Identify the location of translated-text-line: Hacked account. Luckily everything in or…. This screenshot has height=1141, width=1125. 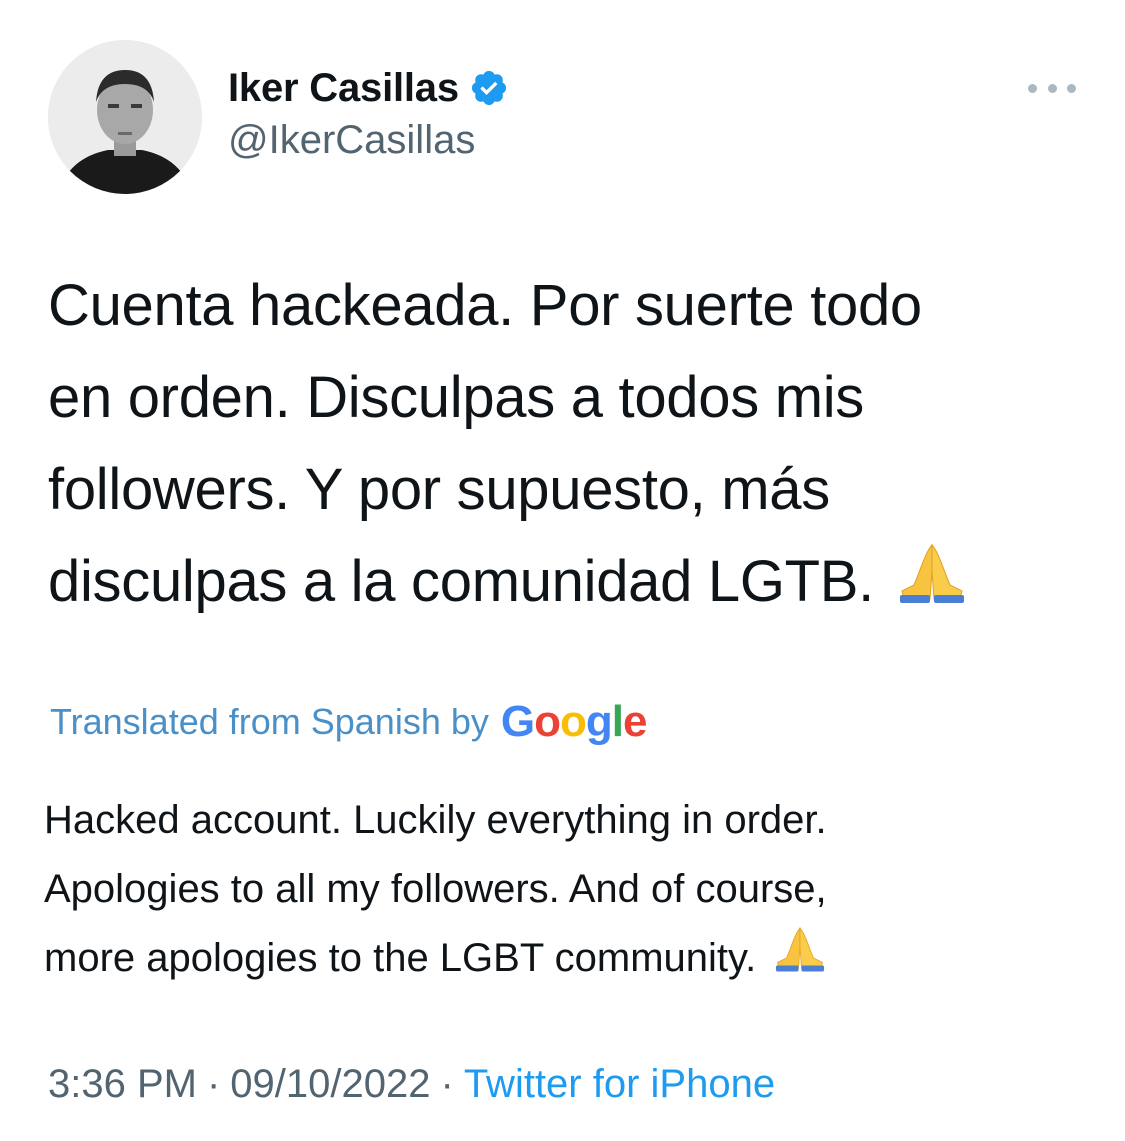
(435, 820).